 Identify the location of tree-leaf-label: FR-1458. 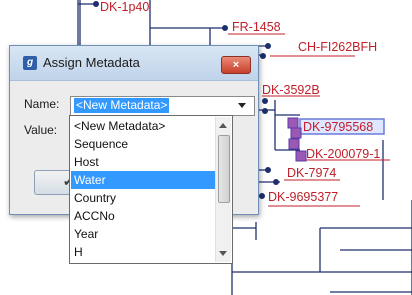
(256, 27).